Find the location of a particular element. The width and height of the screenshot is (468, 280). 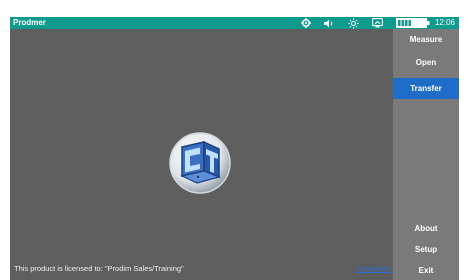

clock: 12:06 is located at coordinates (444, 22).